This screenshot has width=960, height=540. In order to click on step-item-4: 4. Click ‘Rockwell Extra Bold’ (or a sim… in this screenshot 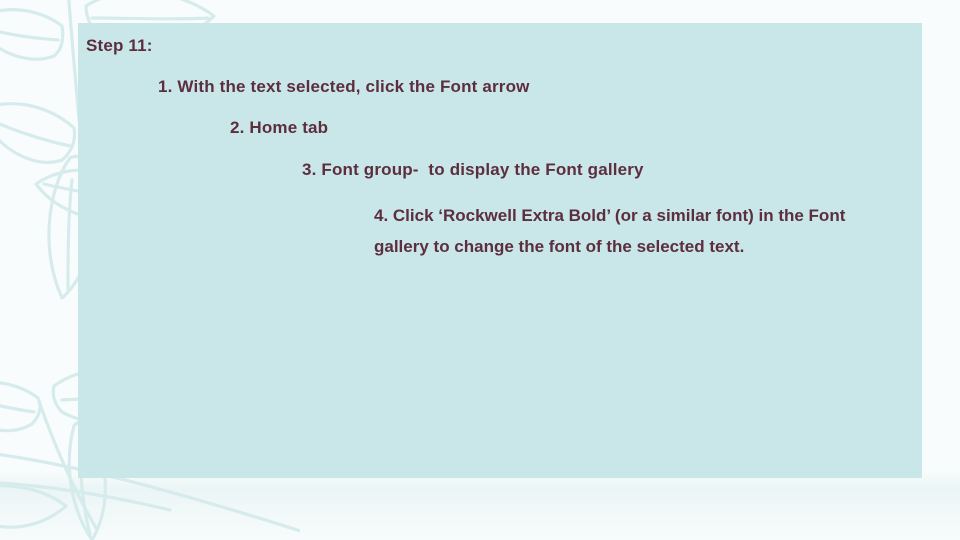, I will do `click(612, 231)`.